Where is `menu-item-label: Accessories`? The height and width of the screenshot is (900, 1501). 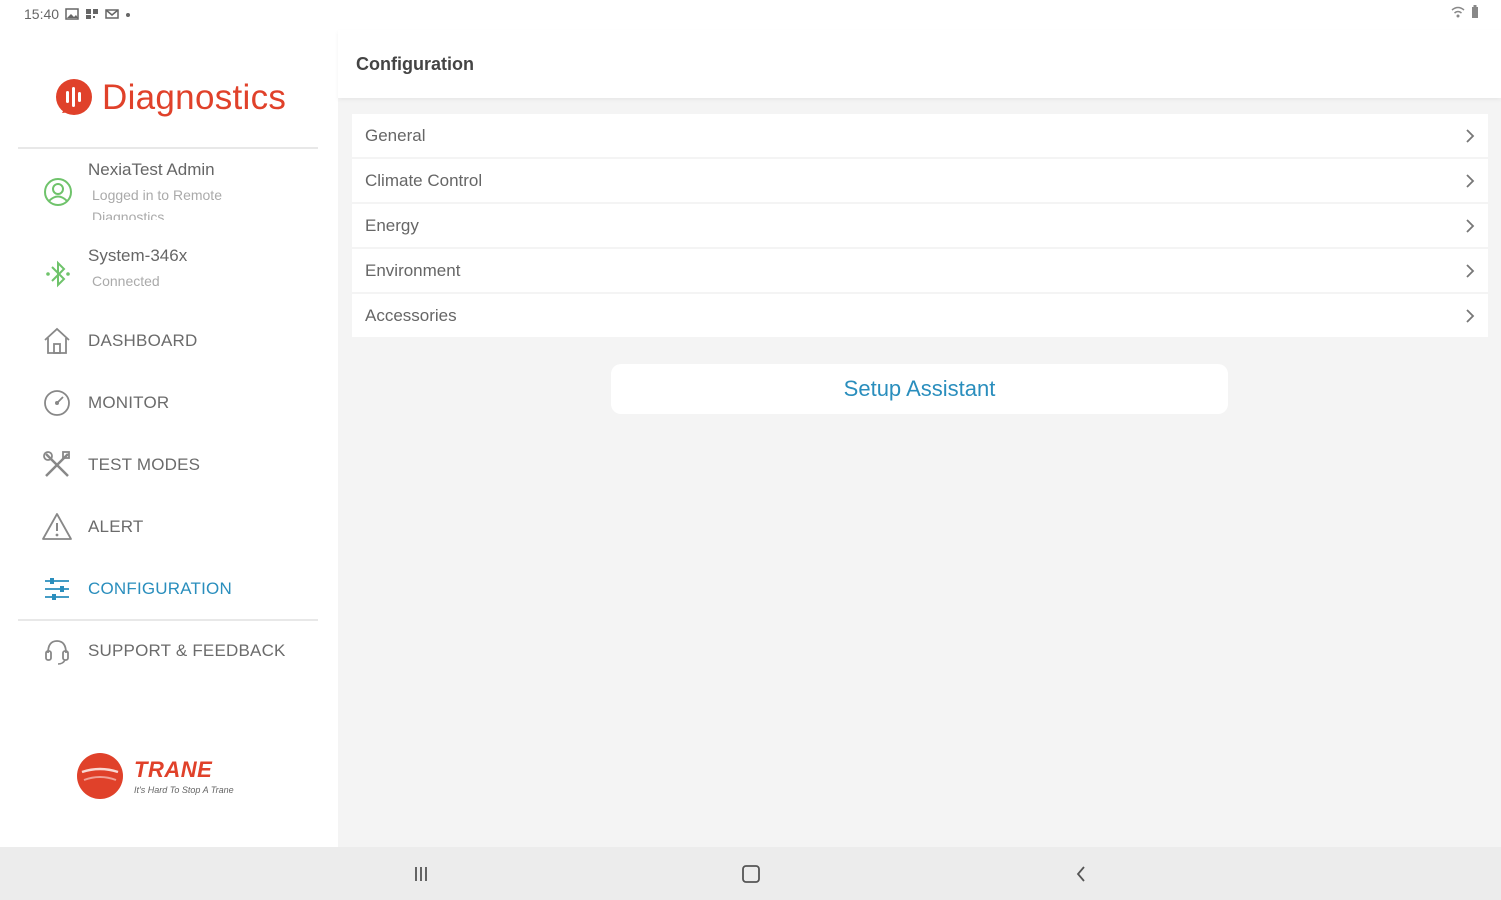 menu-item-label: Accessories is located at coordinates (411, 315).